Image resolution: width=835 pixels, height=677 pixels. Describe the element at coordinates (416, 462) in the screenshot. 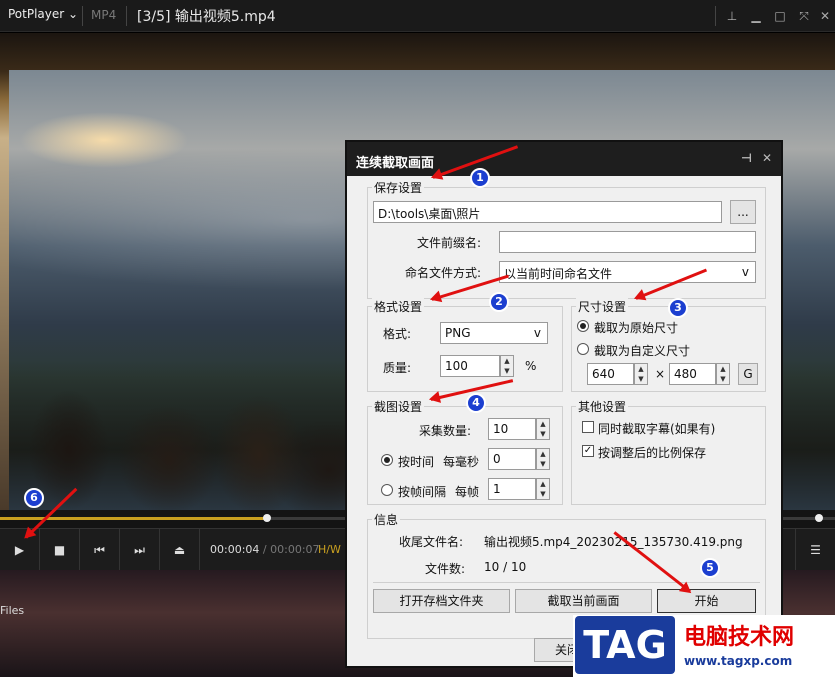

I see `by-time-label: 按时间` at that location.